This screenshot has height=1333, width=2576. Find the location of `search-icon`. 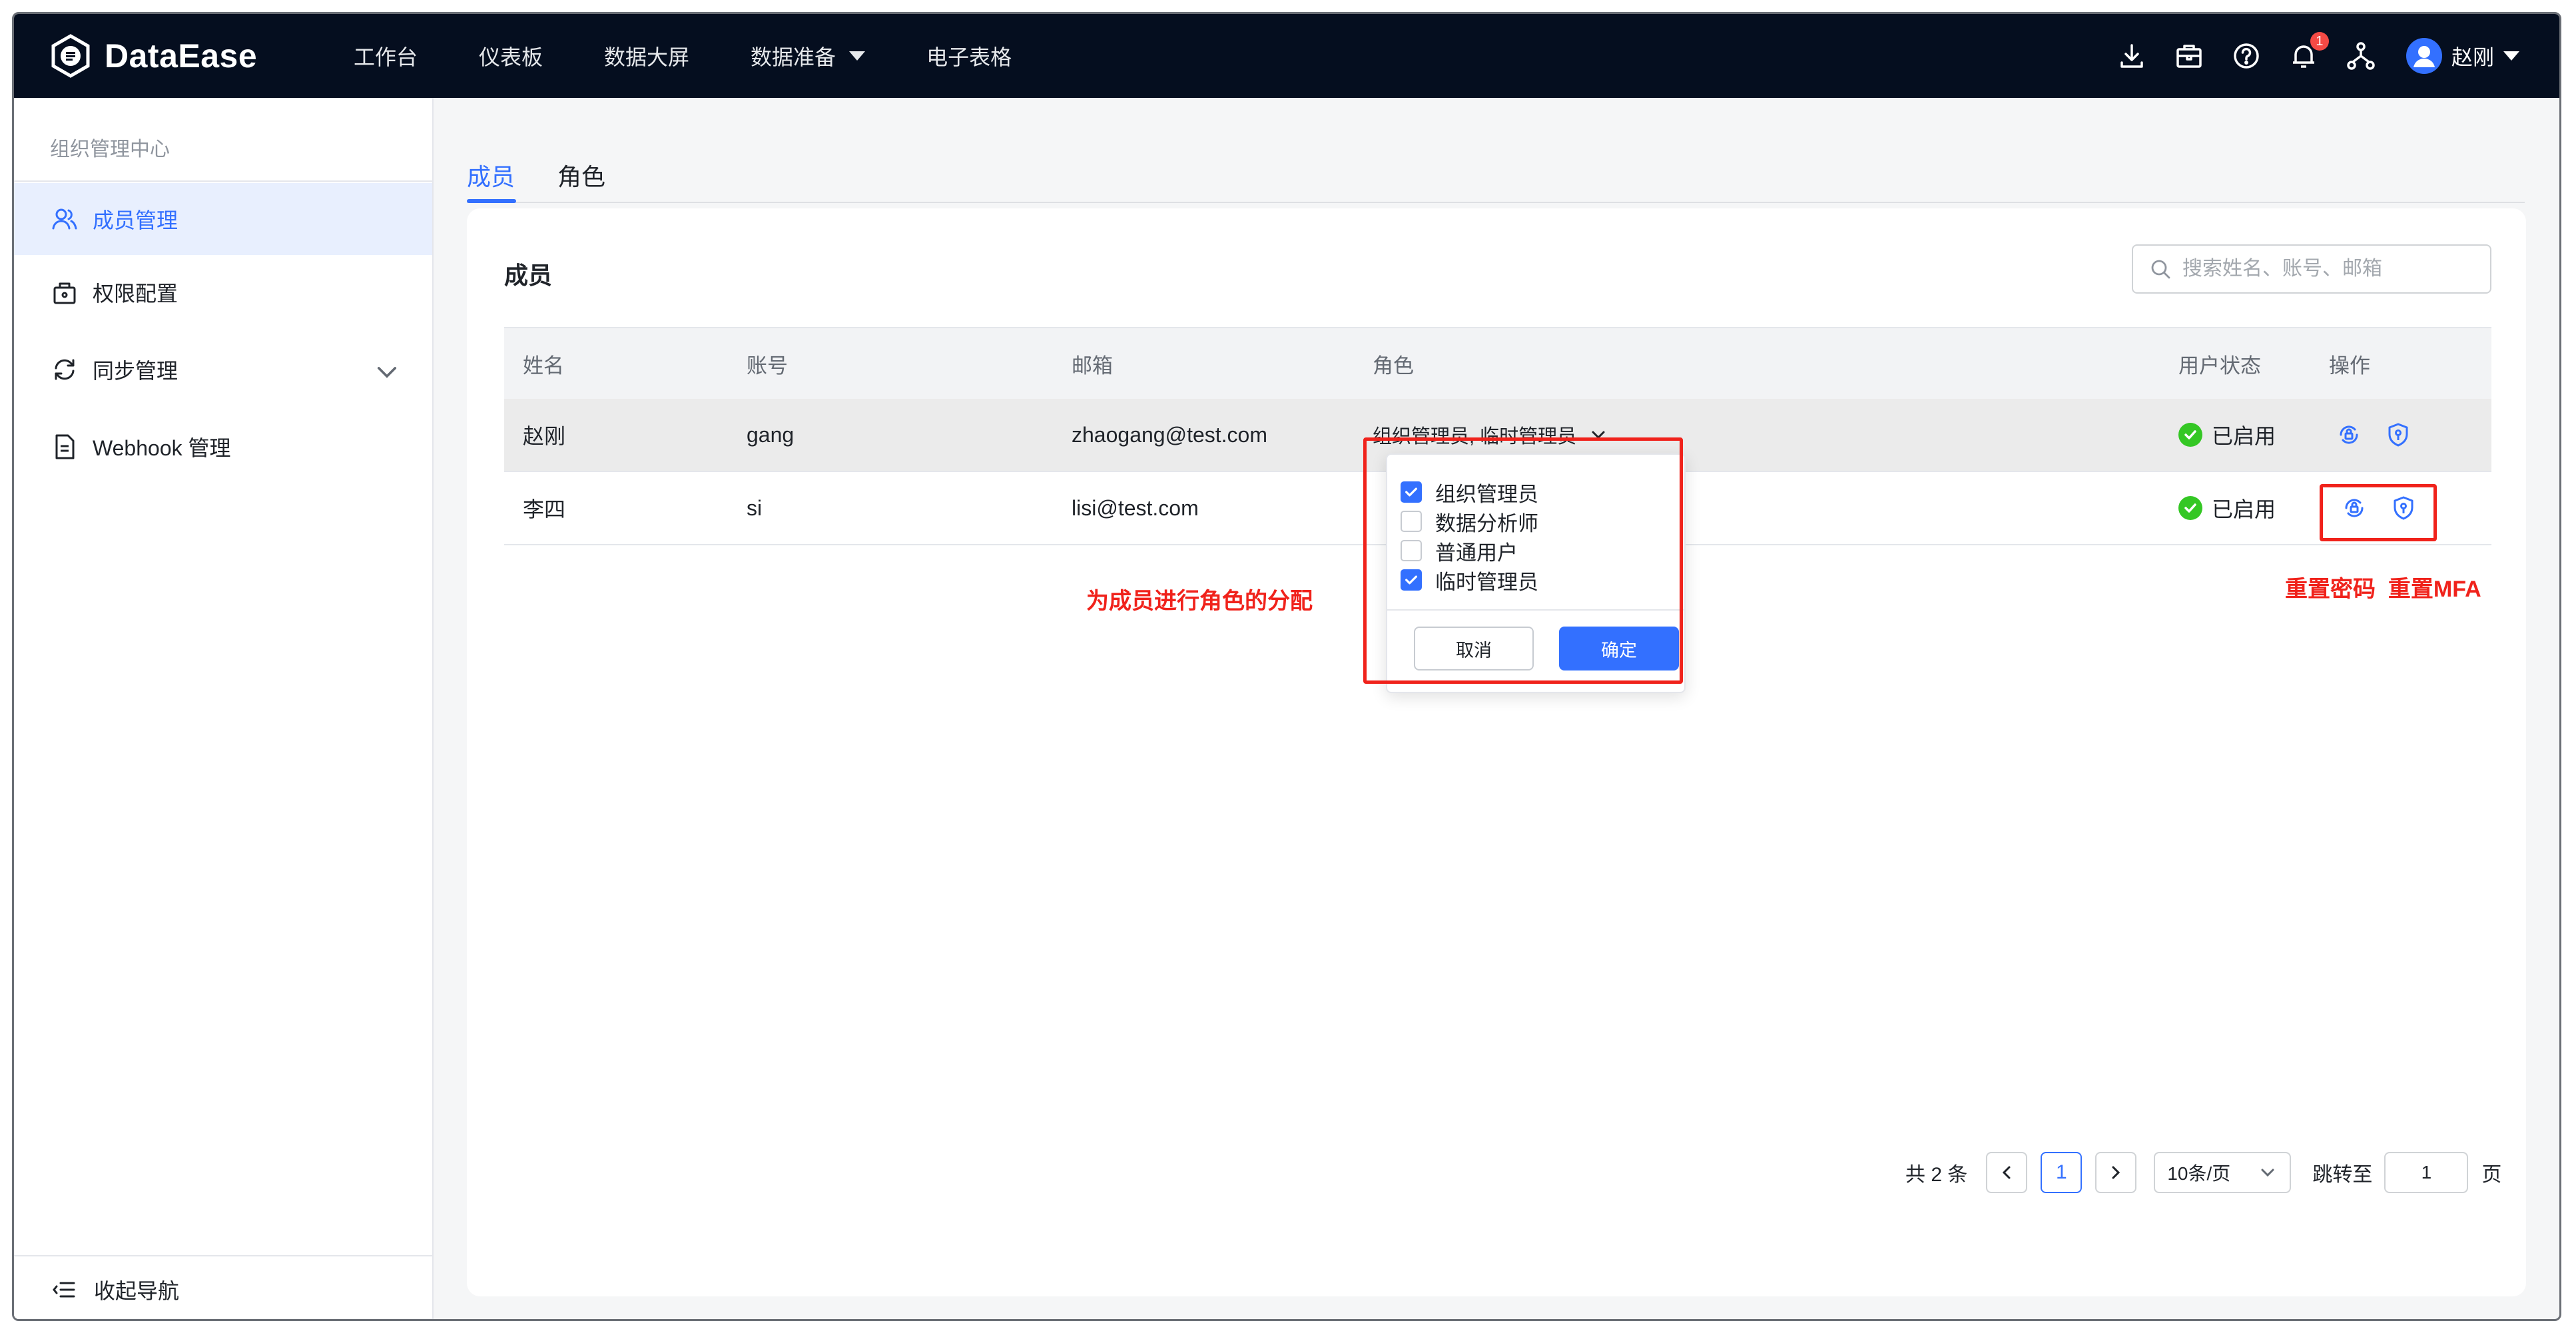

search-icon is located at coordinates (2160, 270).